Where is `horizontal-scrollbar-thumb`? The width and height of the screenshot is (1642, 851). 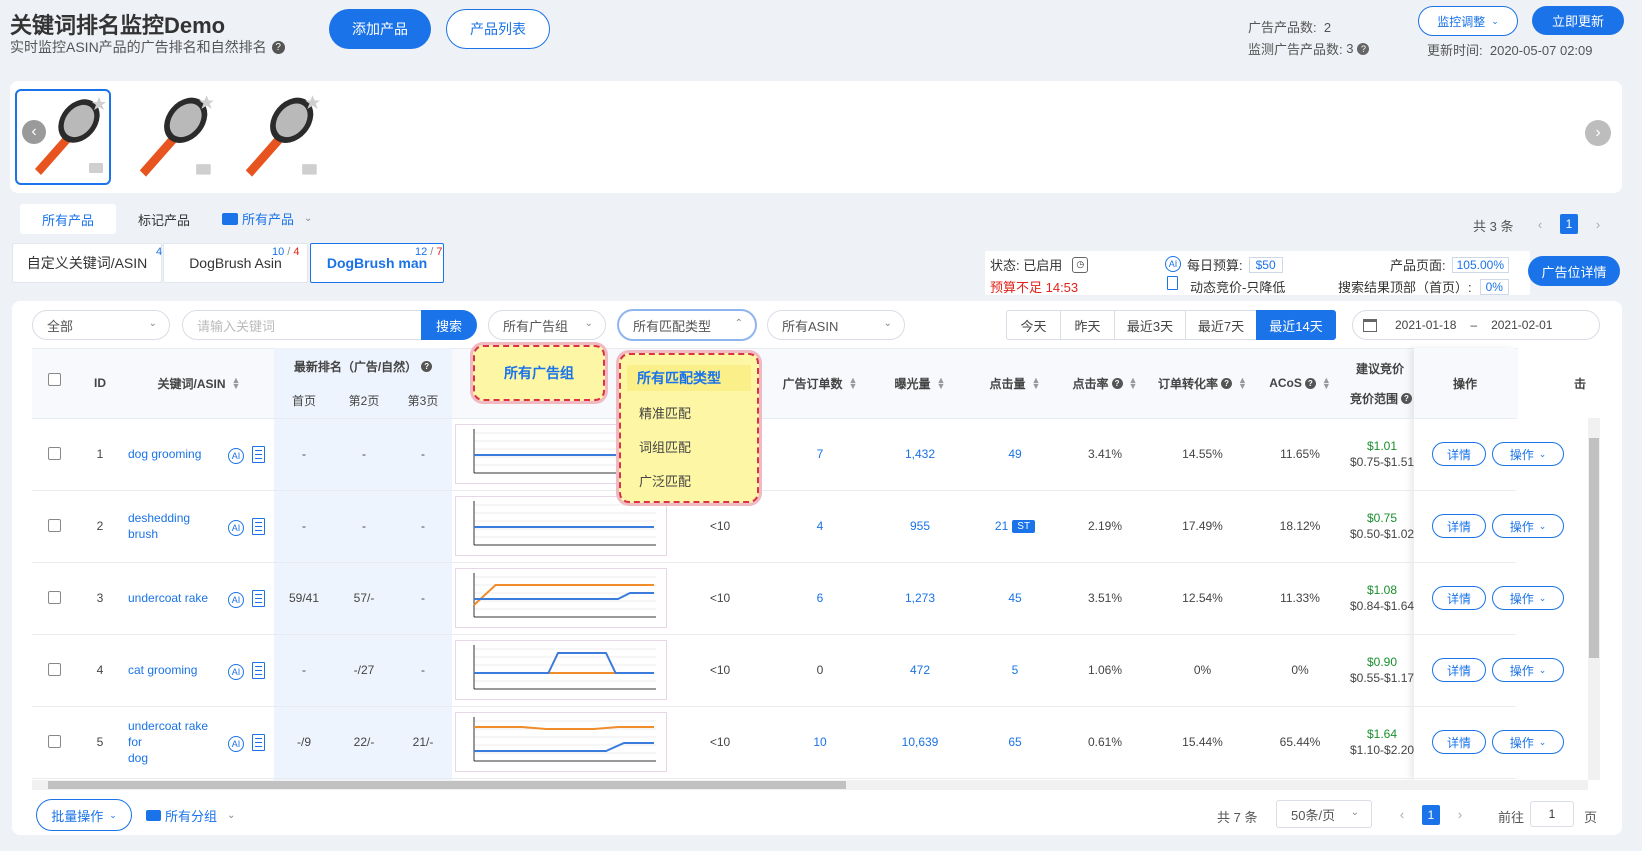 horizontal-scrollbar-thumb is located at coordinates (447, 785).